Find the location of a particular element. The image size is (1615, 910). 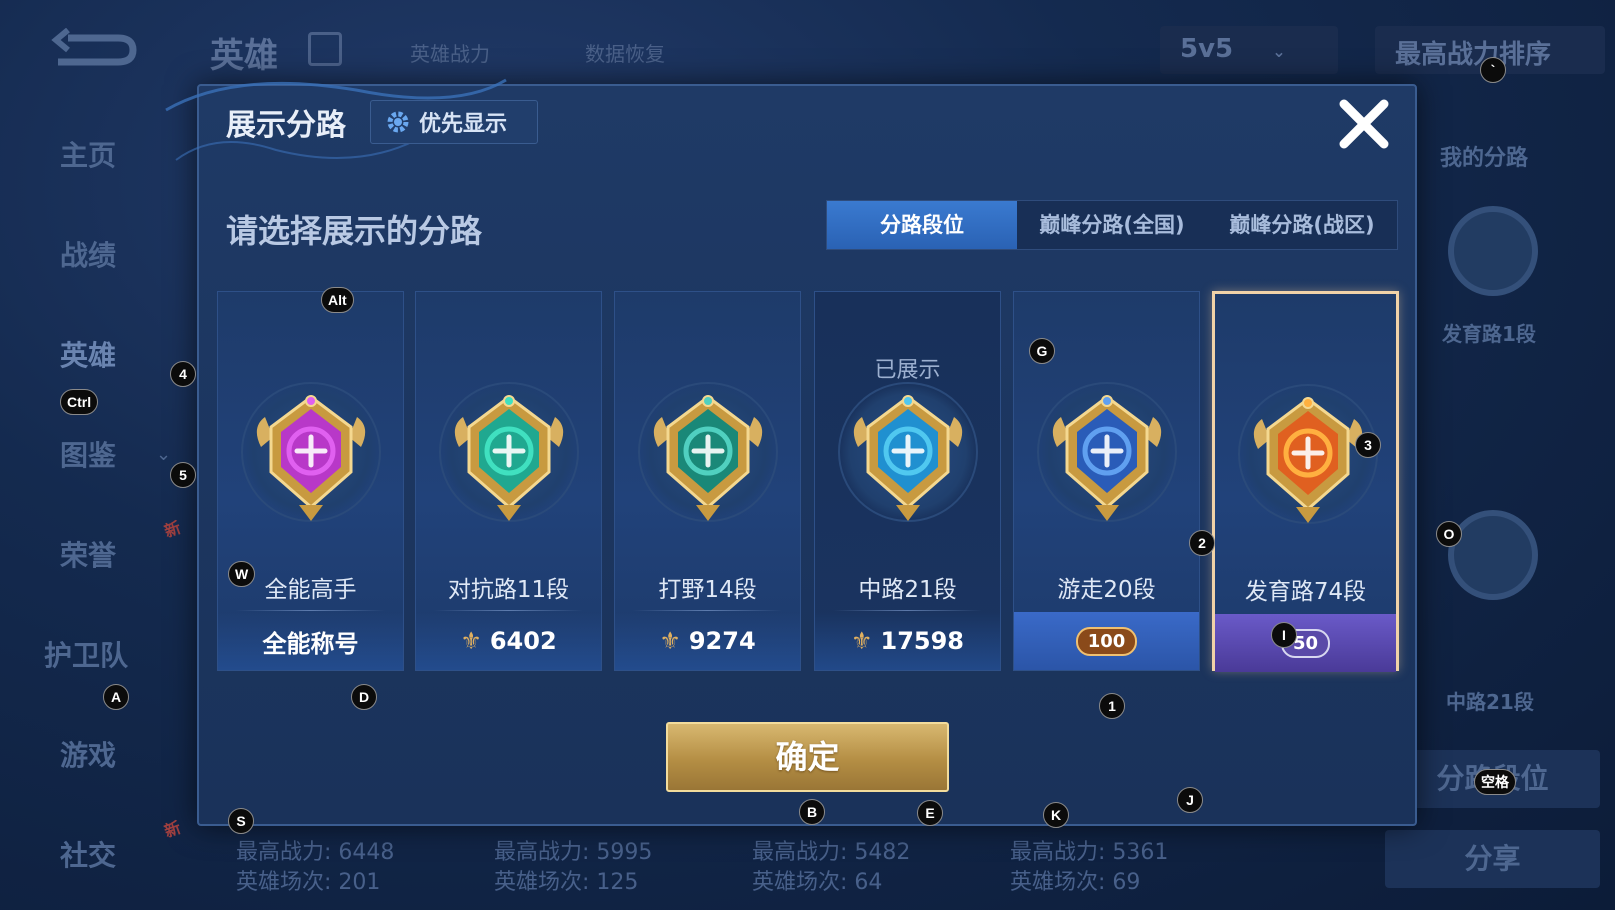

hero-stat: 最高战力: 5995 英雄场次: 125 is located at coordinates (573, 867).